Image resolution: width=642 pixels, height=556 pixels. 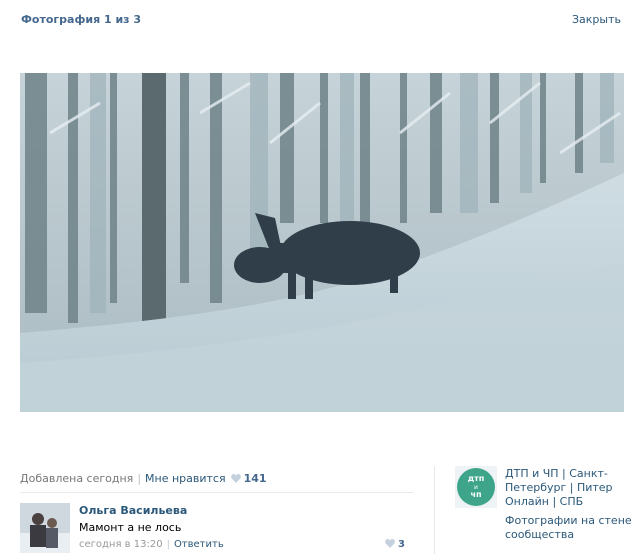 I want to click on added-date: Добавлена сегодня, so click(x=77, y=478).